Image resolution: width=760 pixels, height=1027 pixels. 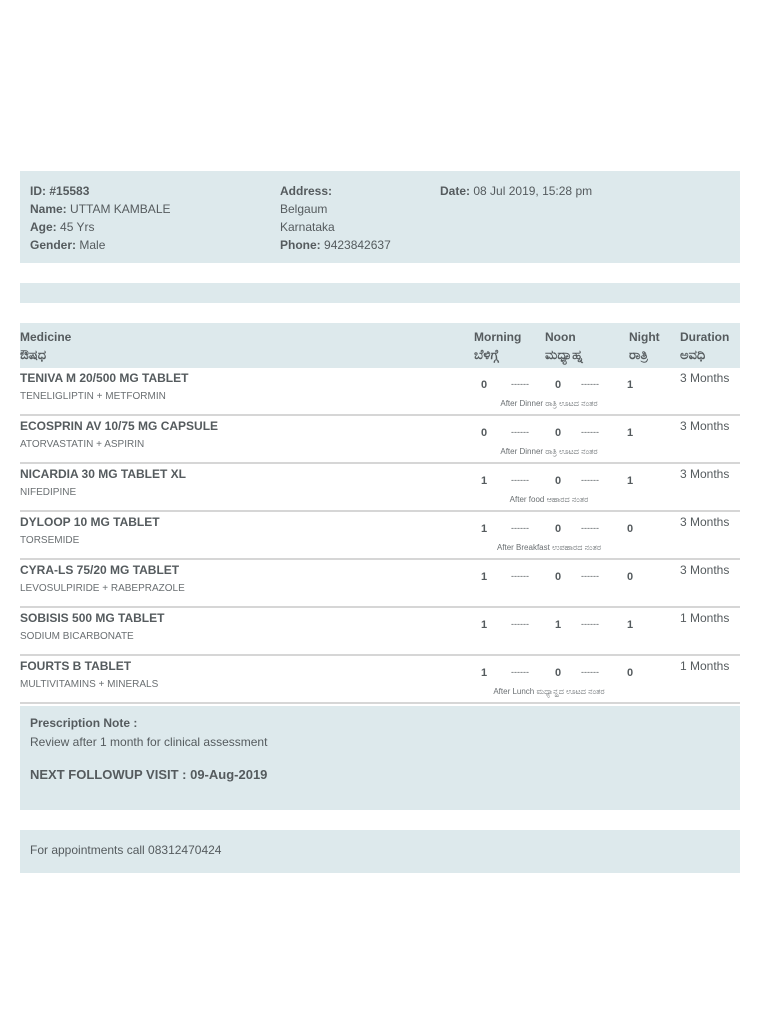 I want to click on phone-label: Phone:, so click(x=300, y=245).